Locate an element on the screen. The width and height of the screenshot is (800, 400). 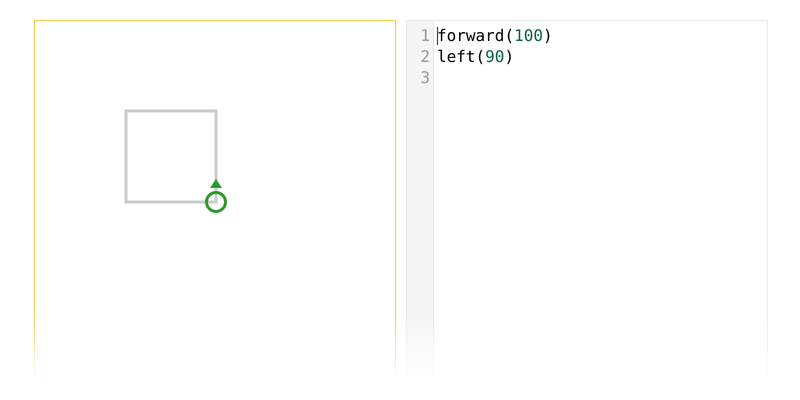
line-number: 3 is located at coordinates (425, 77).